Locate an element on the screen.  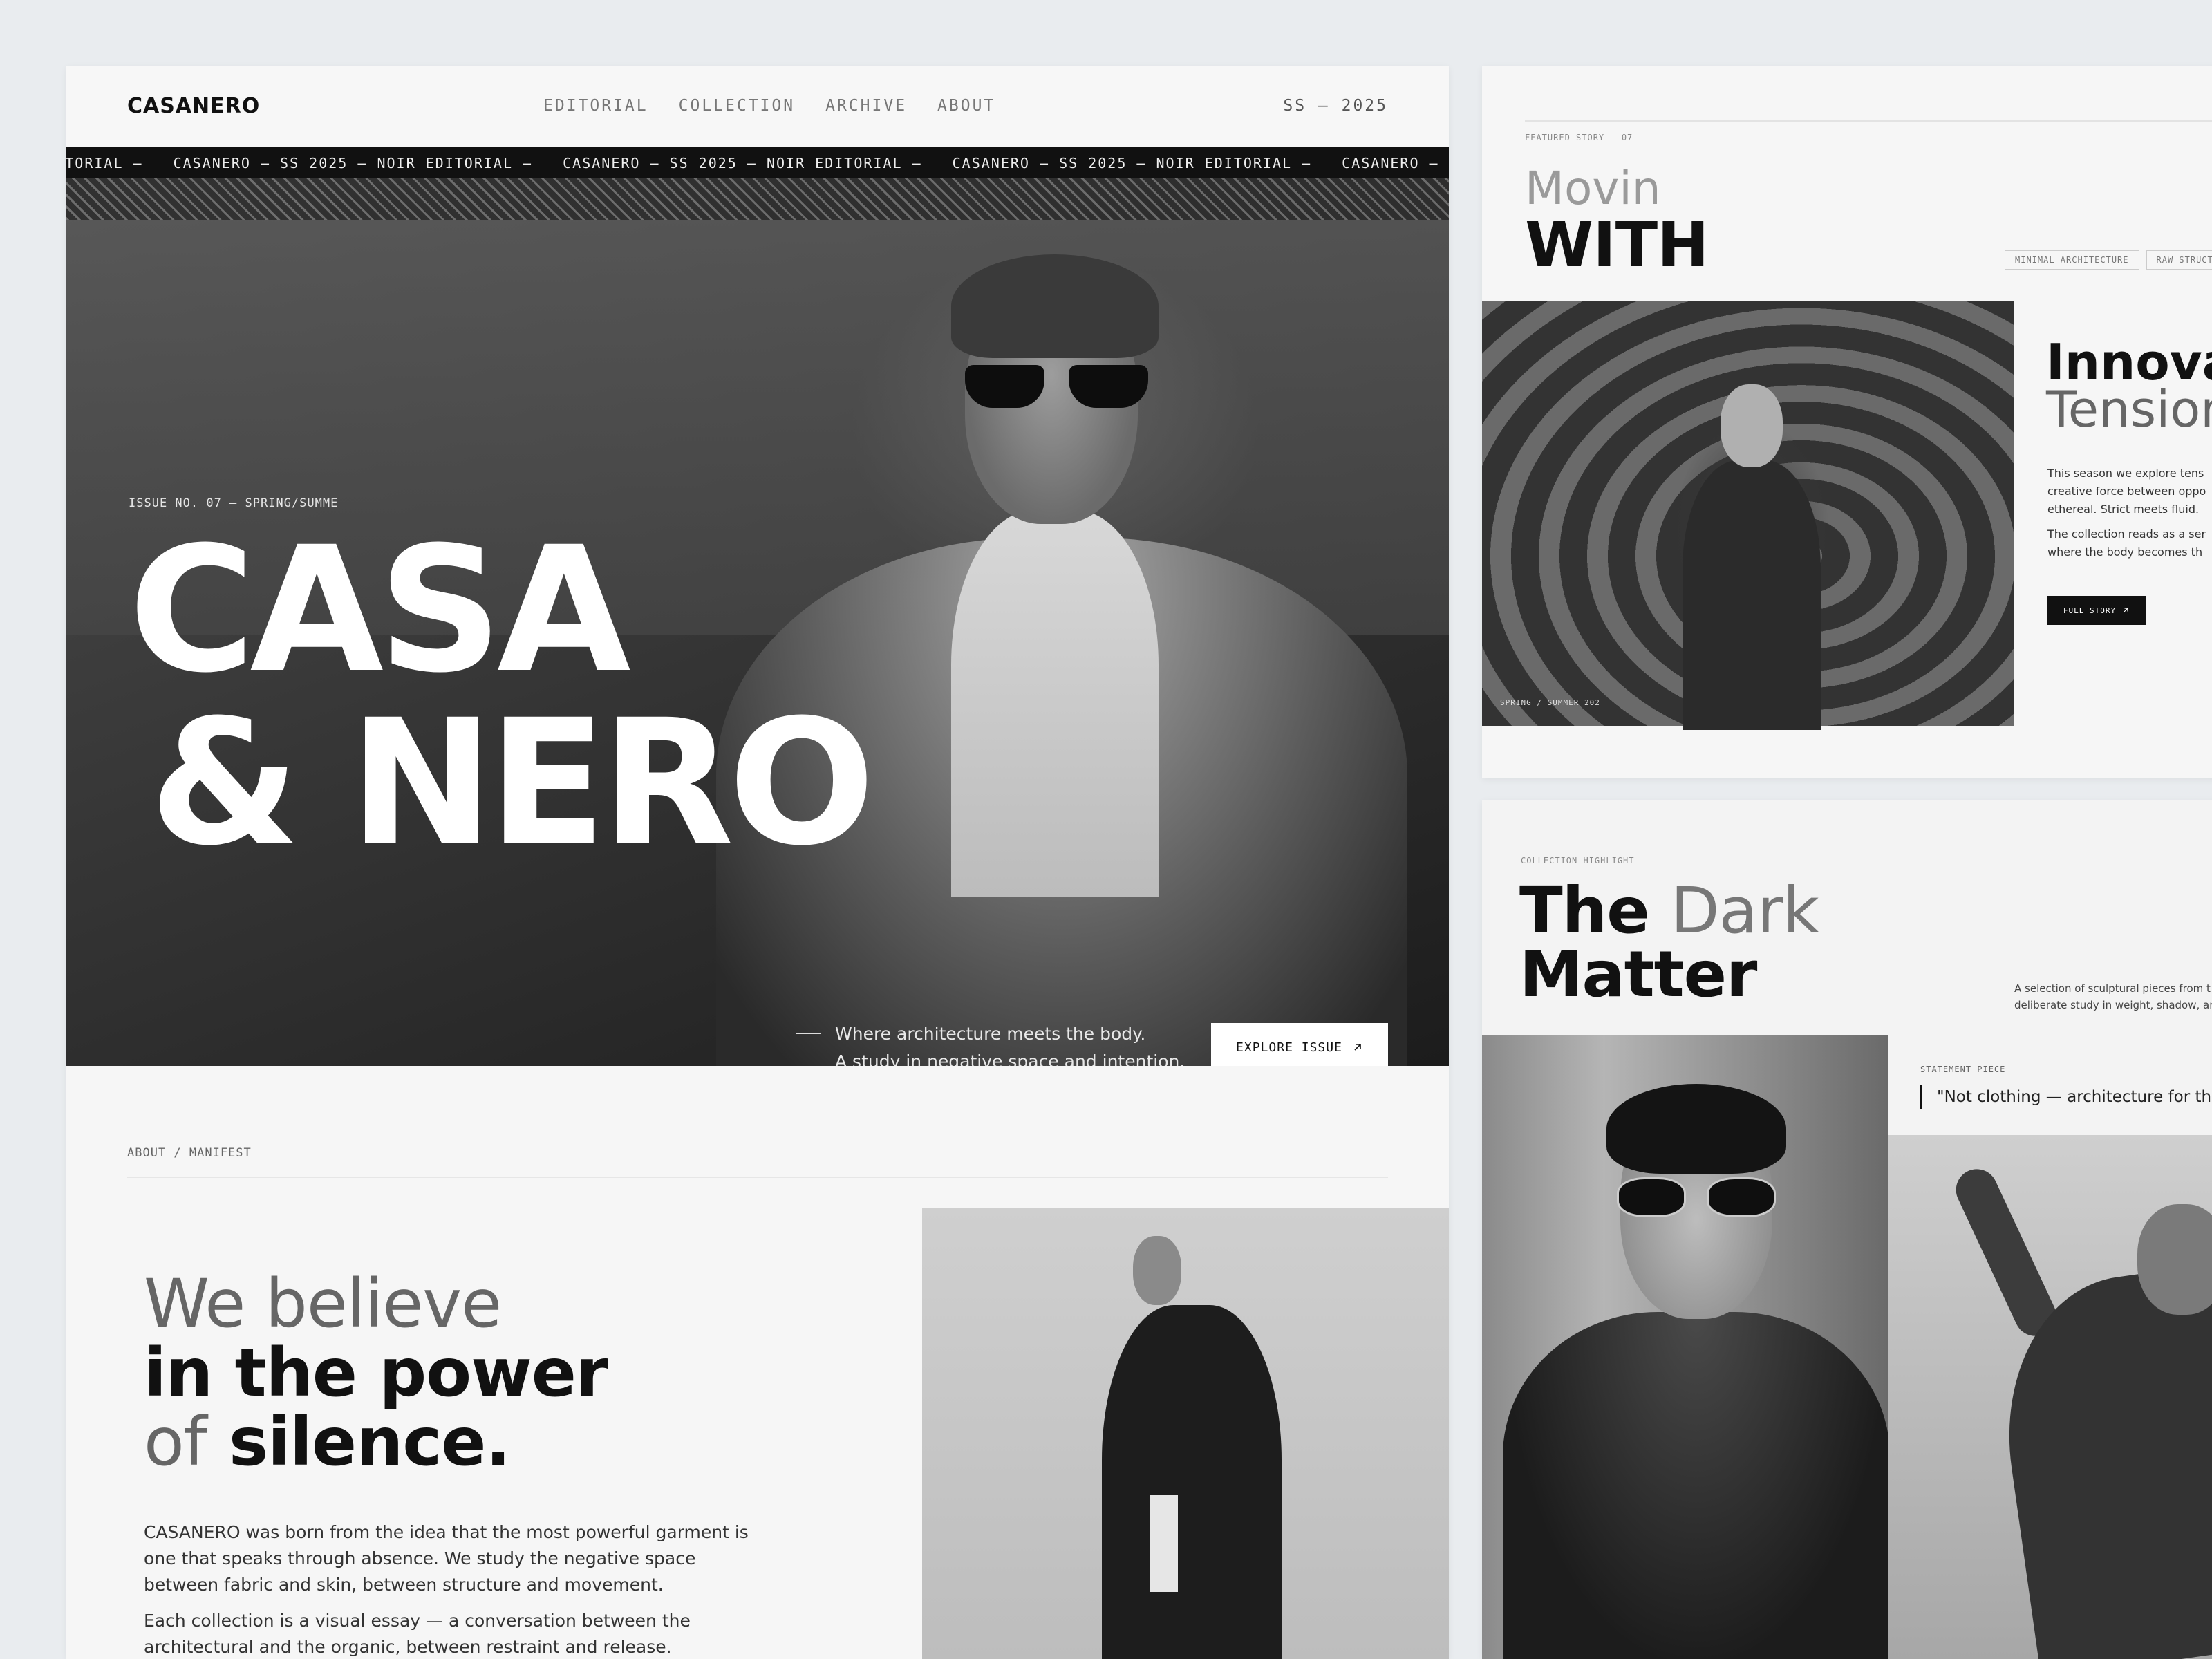
nav-link-about: ABOUT is located at coordinates (966, 106).